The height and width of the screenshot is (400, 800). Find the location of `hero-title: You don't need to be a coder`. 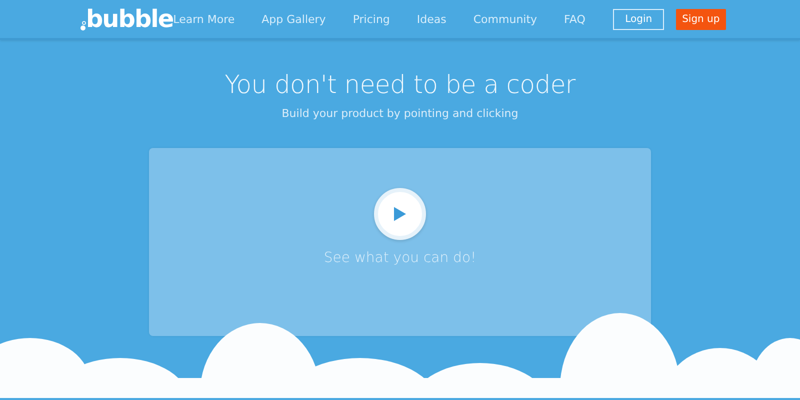

hero-title: You don't need to be a coder is located at coordinates (400, 84).